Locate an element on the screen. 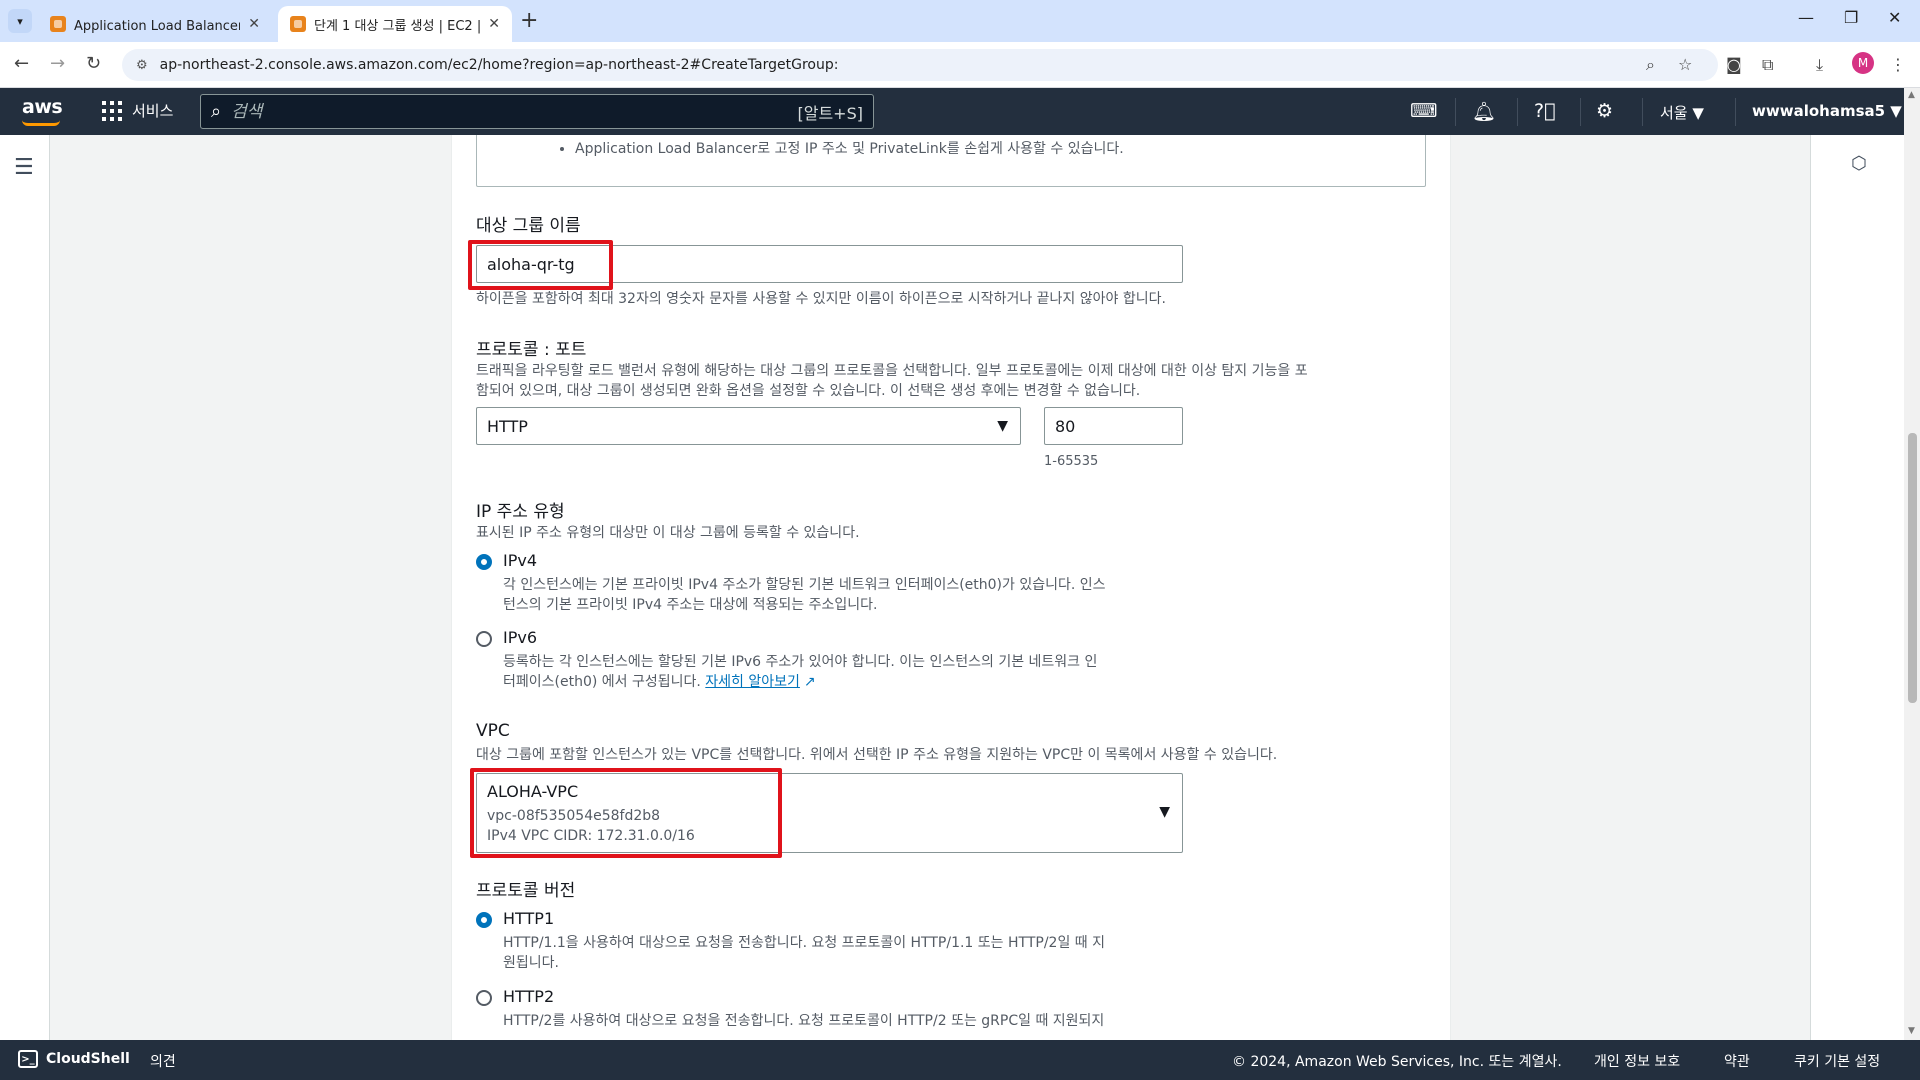 This screenshot has height=1080, width=1920. browser-menu-icon: ⋮ is located at coordinates (1898, 64).